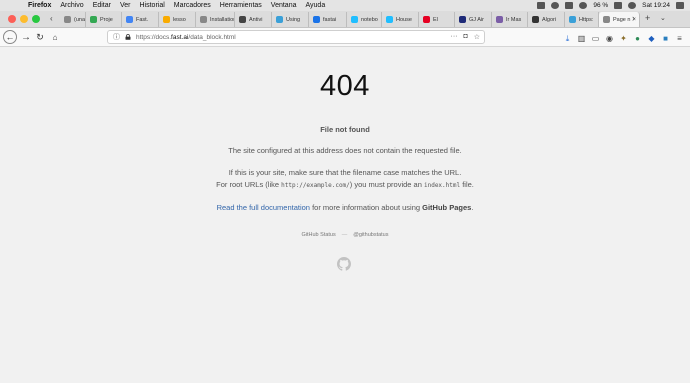 This screenshot has height=383, width=690. What do you see at coordinates (680, 5) in the screenshot?
I see `control-center-icon` at bounding box center [680, 5].